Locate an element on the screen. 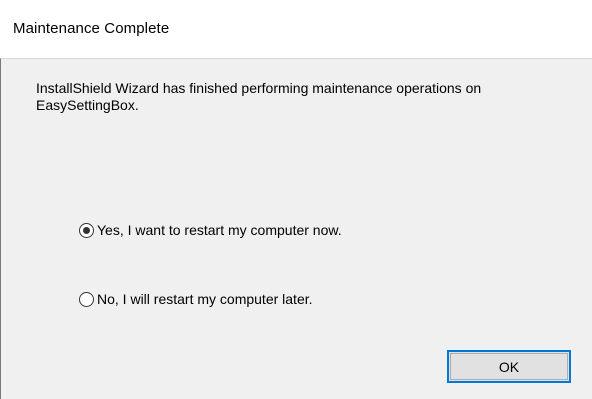 Image resolution: width=592 pixels, height=399 pixels. radio-selected-dot is located at coordinates (86, 230).